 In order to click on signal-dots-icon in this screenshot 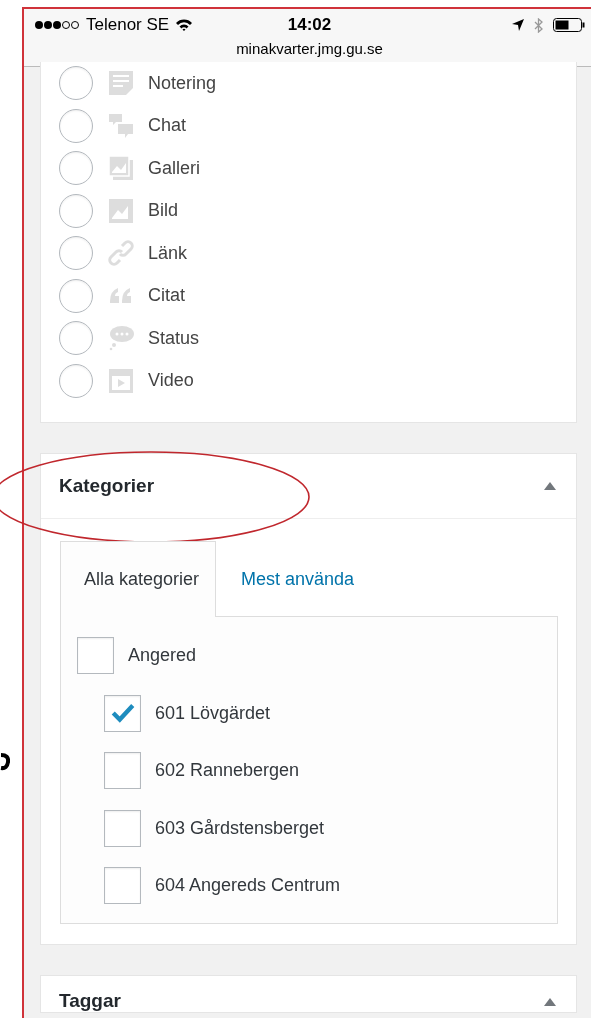, I will do `click(57, 25)`.